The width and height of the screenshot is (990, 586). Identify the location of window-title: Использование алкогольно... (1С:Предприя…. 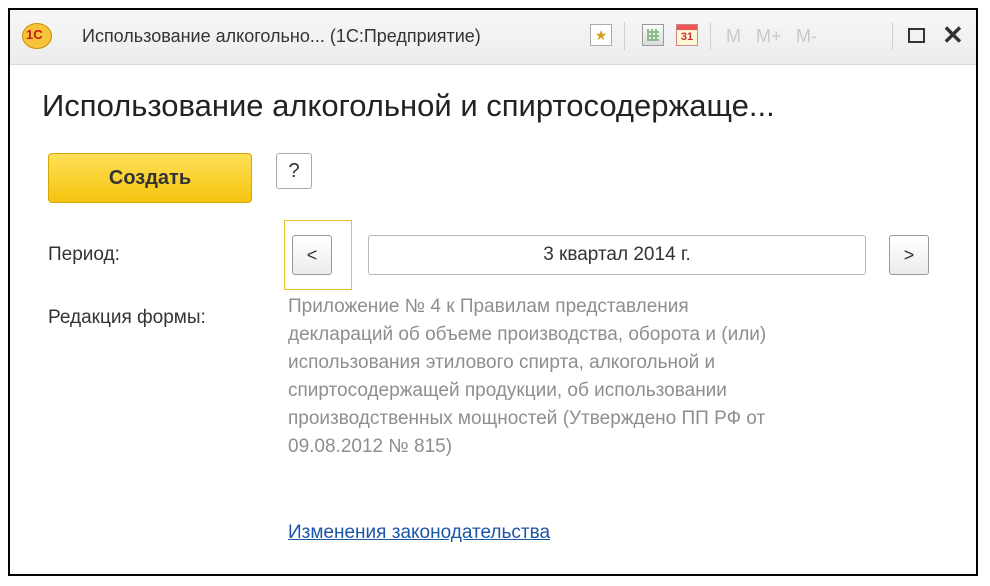
(281, 36).